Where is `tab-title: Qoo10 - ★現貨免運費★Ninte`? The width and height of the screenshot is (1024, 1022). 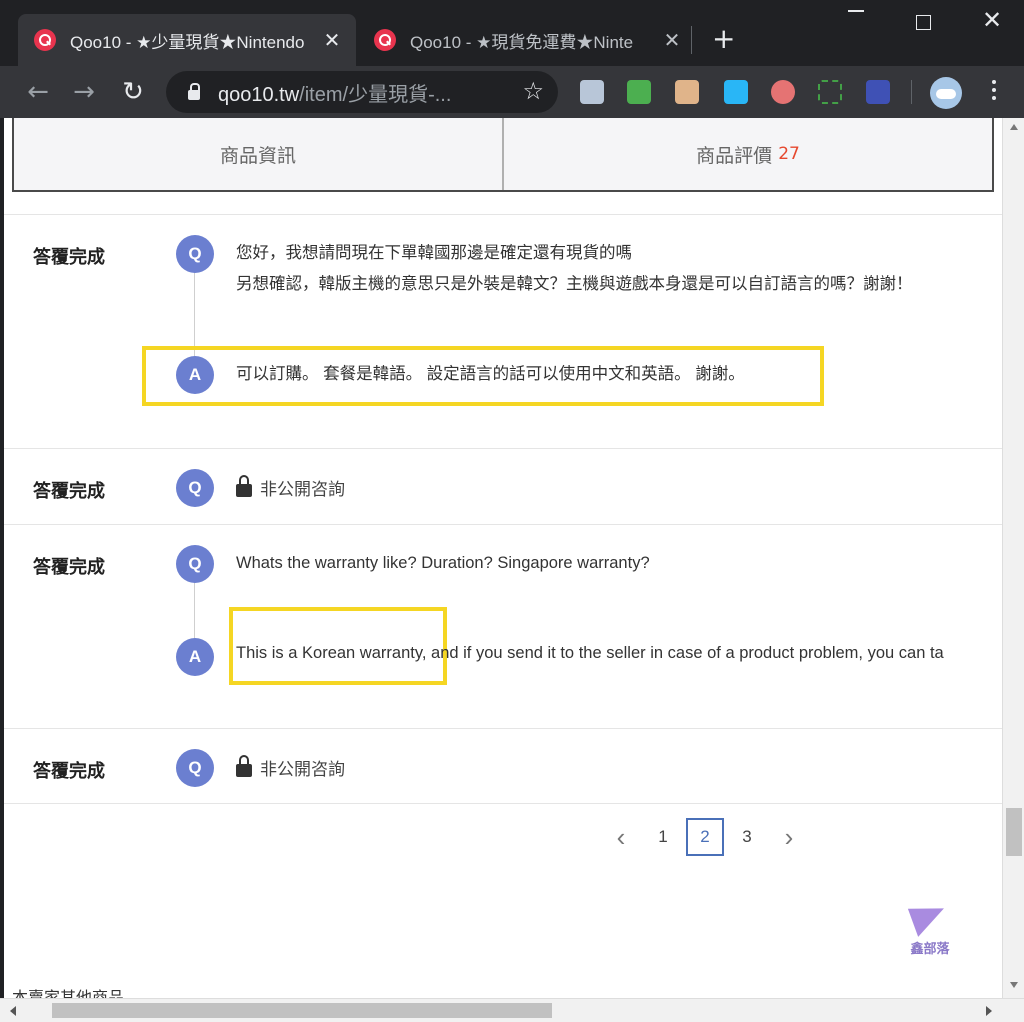
tab-title: Qoo10 - ★現貨免運費★Ninte is located at coordinates (522, 42).